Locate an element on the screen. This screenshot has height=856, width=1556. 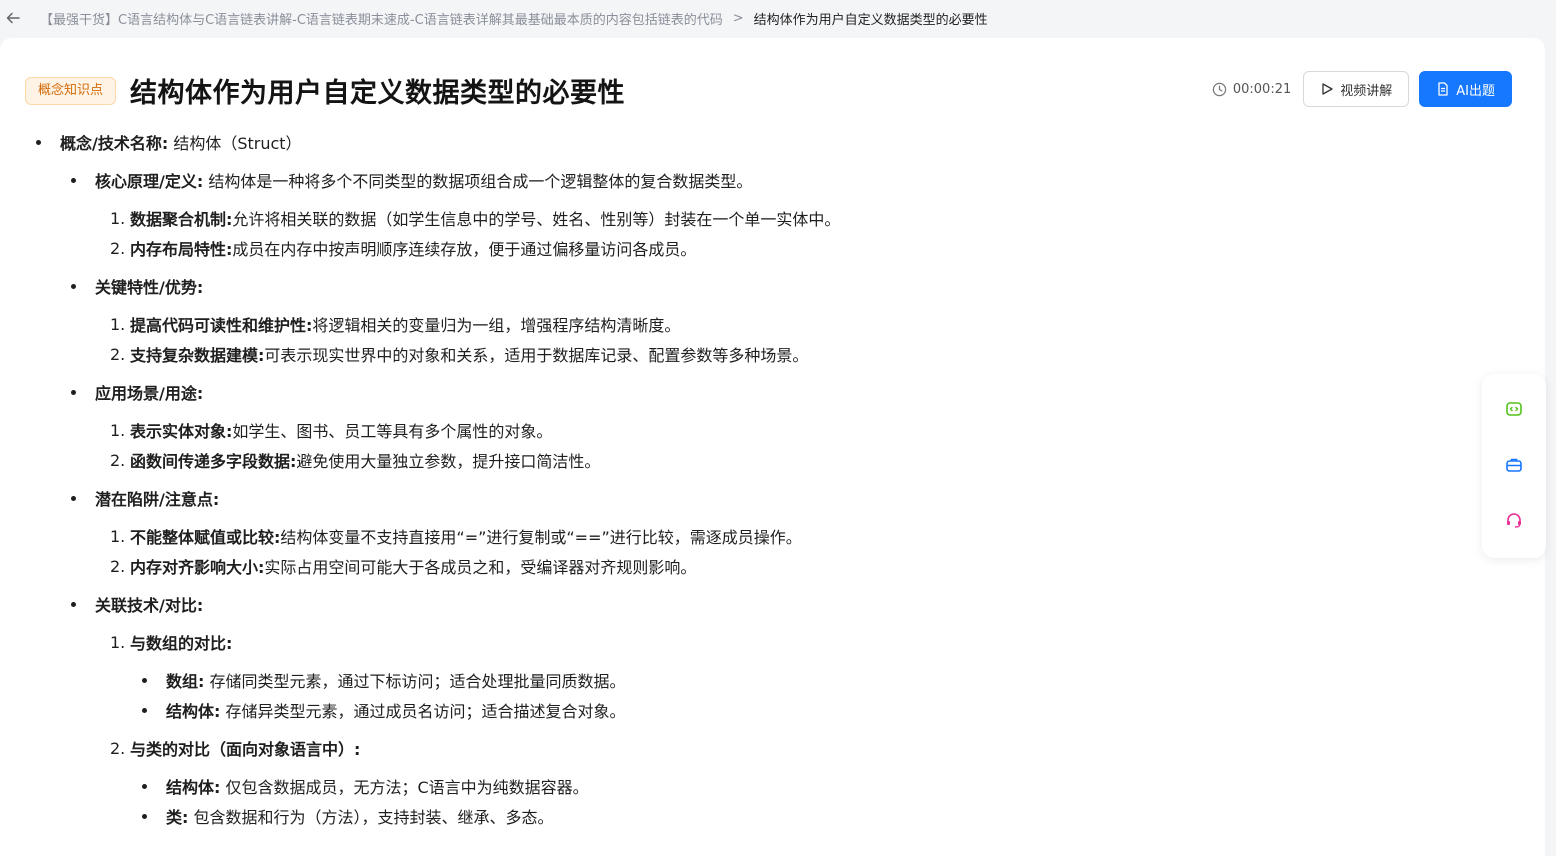
item-text: 允许将相关联的数据（如学生信息中的学号、姓名、性别等）封装在一个单一实体中。 is located at coordinates (536, 219).